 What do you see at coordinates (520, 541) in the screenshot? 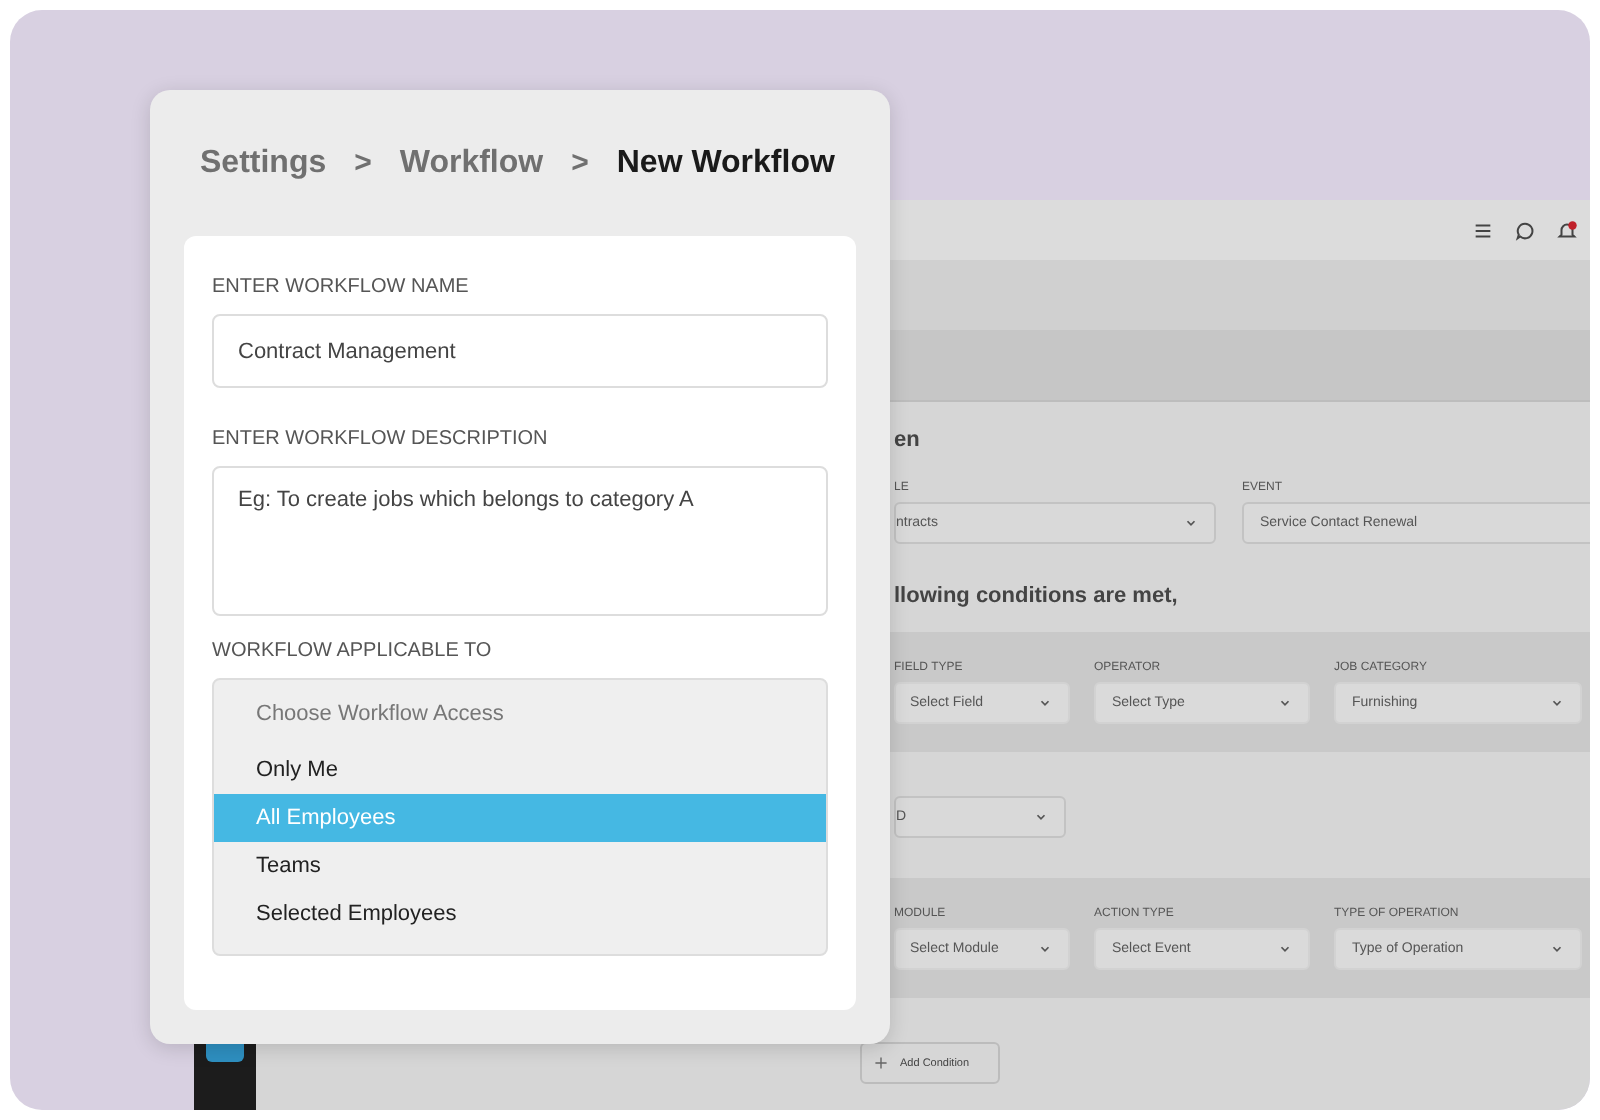
I see `description-field: Eg: To create jobs which belongs to category A` at bounding box center [520, 541].